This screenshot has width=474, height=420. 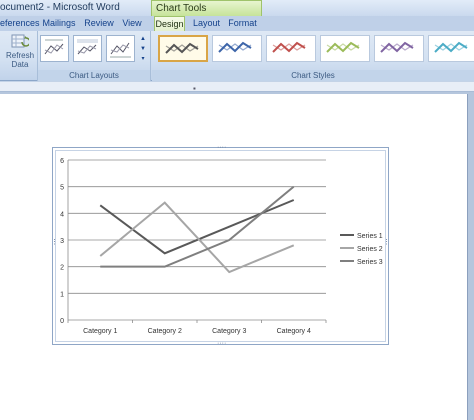 I want to click on scroll-up-icon: ▲, so click(x=143, y=39).